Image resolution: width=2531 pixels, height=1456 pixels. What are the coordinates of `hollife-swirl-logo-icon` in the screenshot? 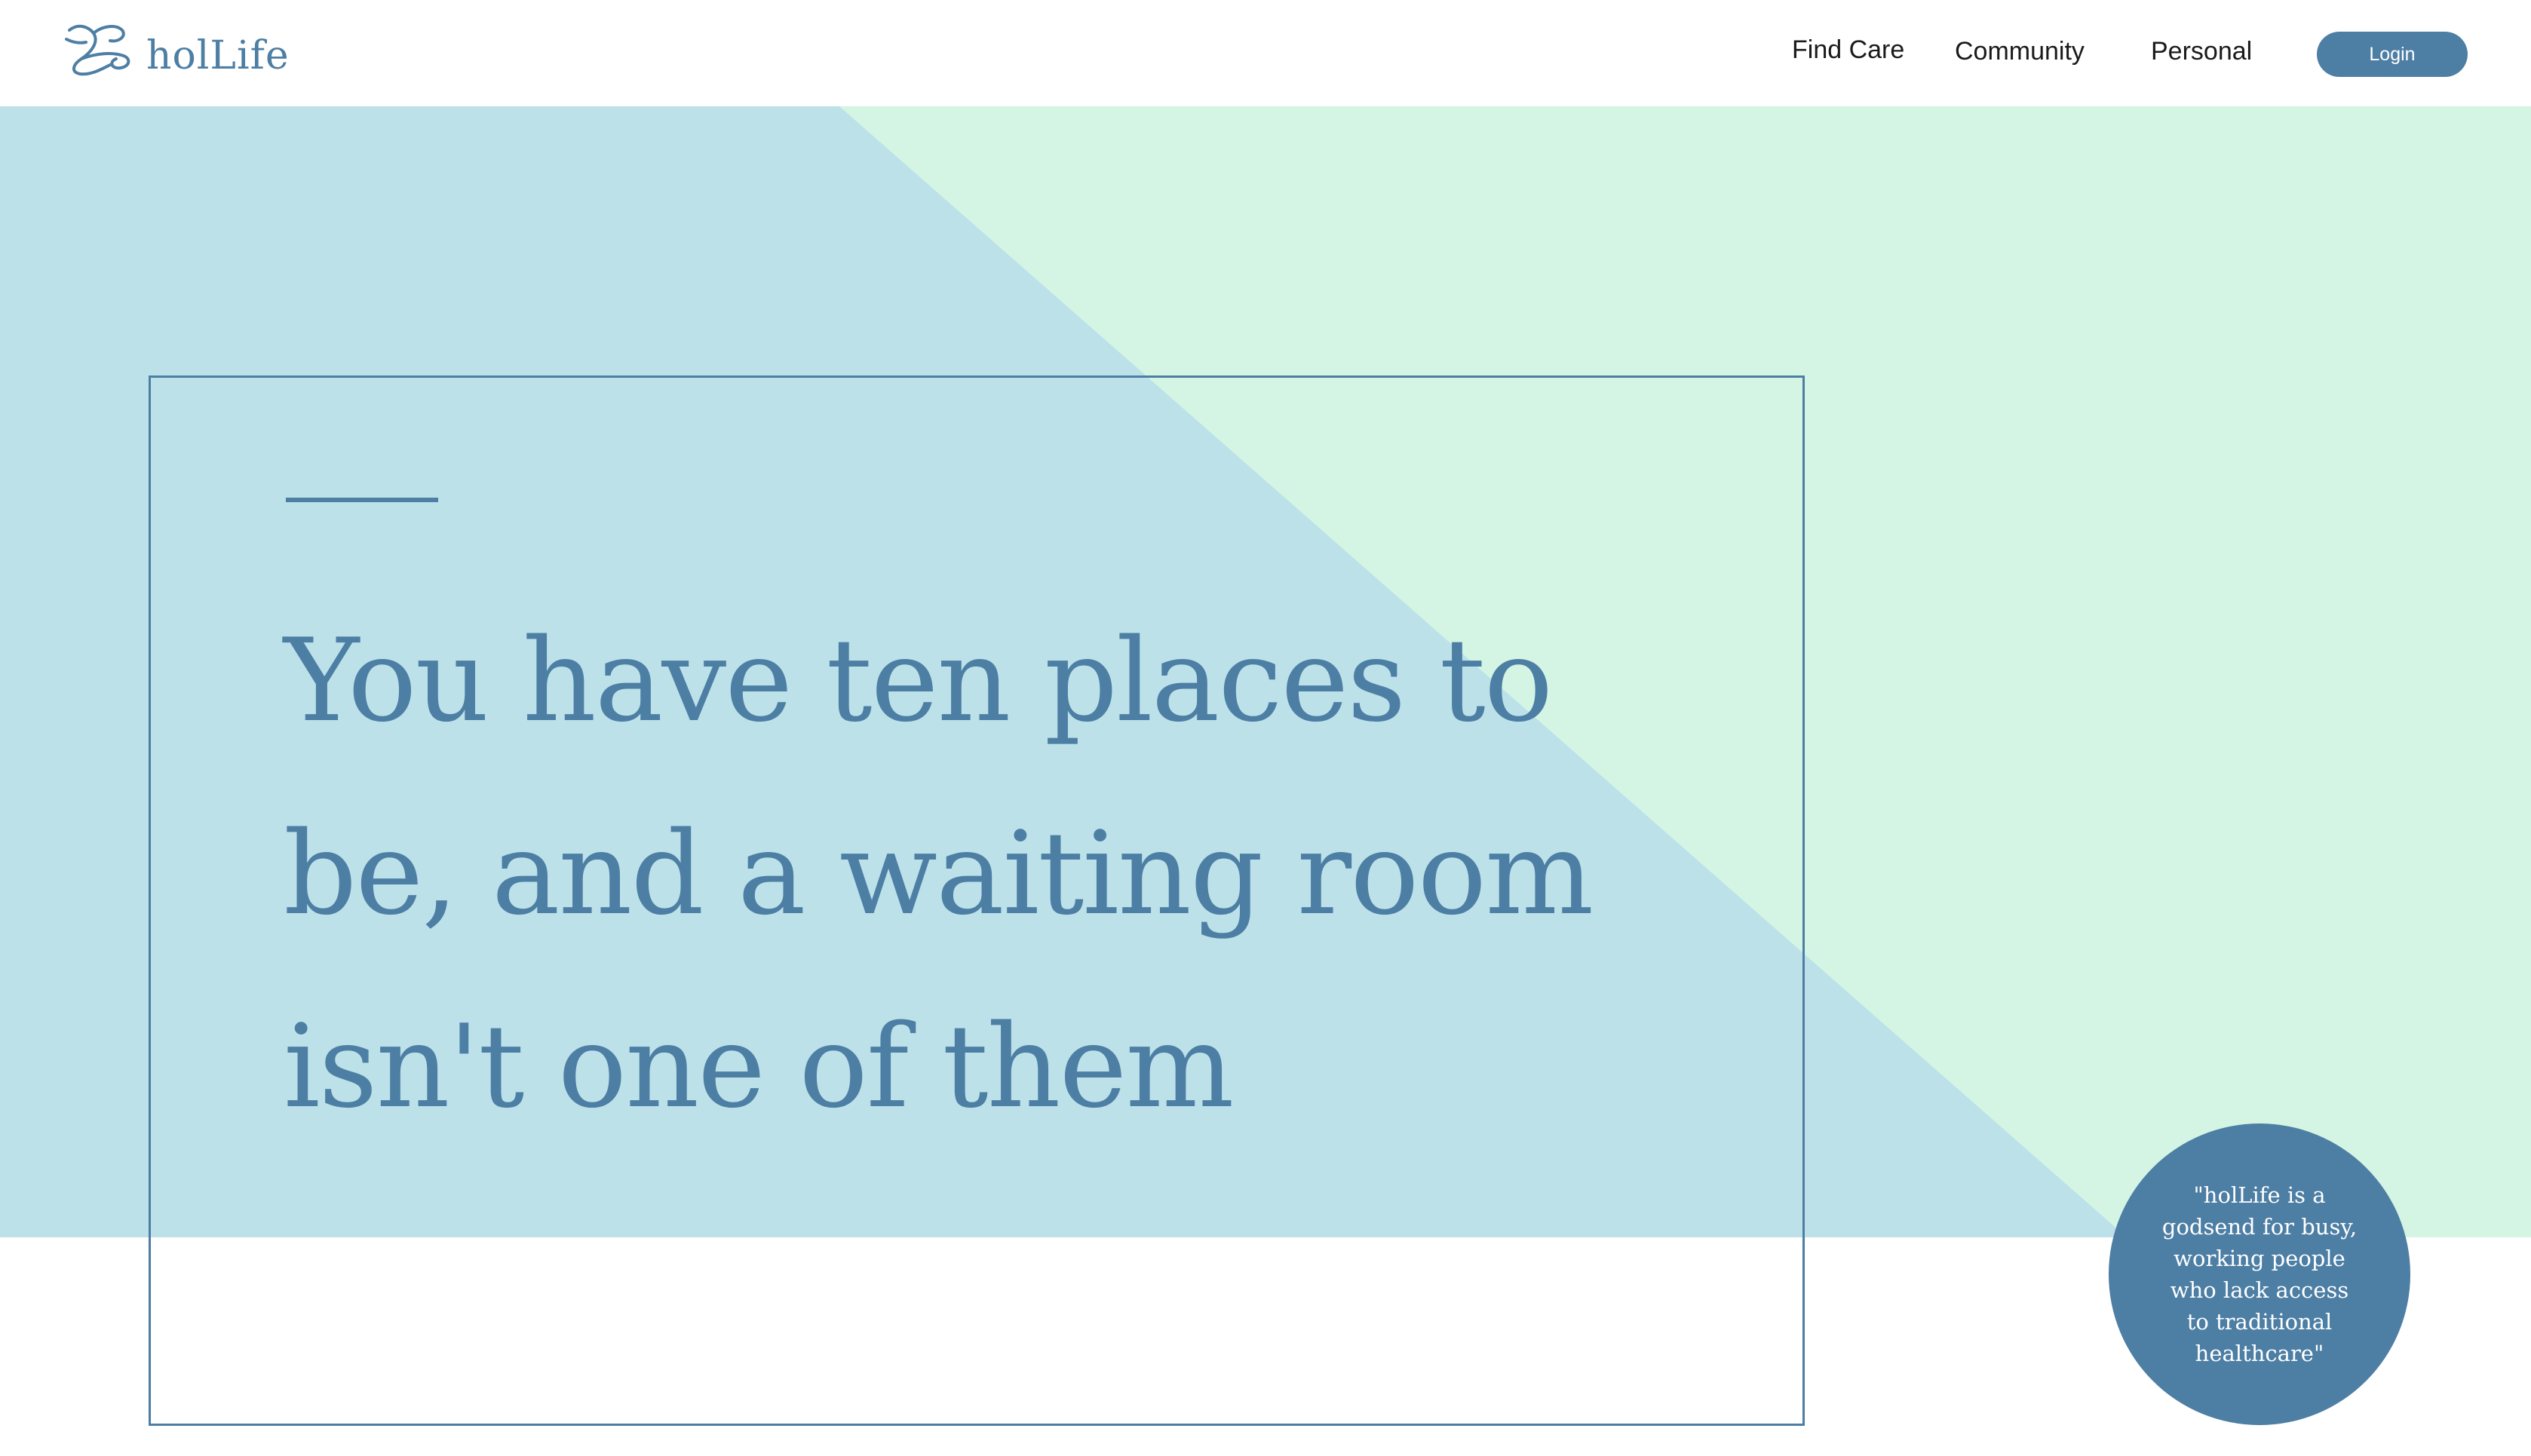 It's located at (97, 50).